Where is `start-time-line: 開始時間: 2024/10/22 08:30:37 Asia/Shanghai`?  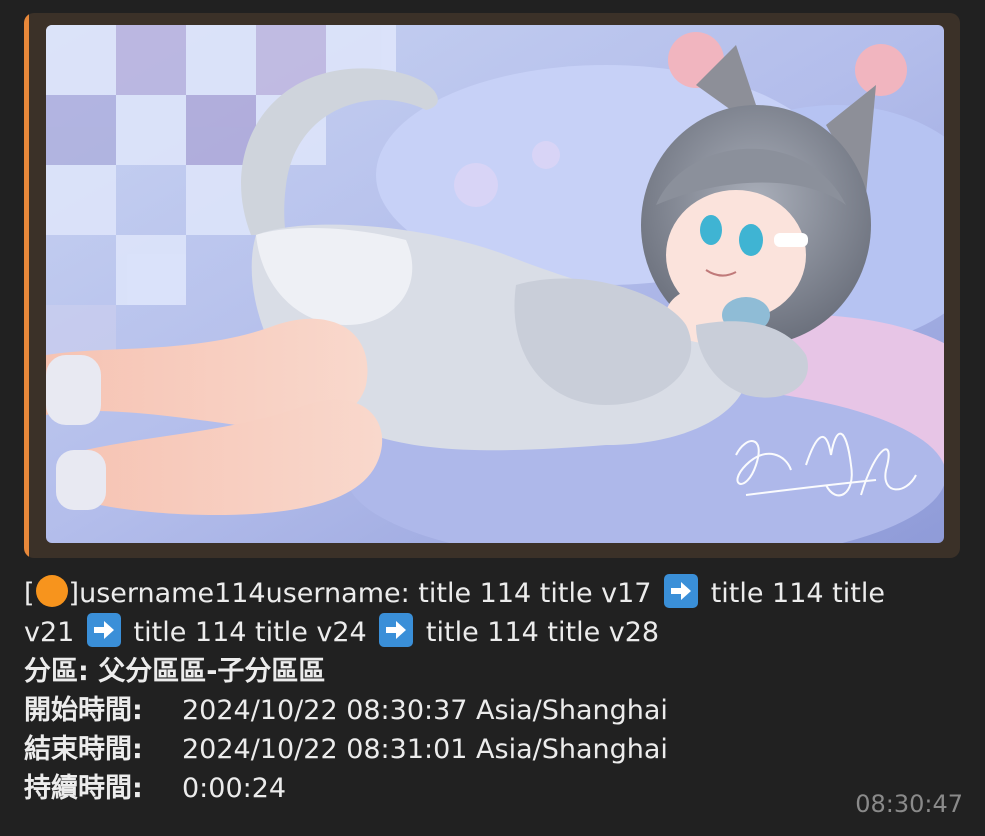 start-time-line: 開始時間: 2024/10/22 08:30:37 Asia/Shanghai is located at coordinates (479, 710).